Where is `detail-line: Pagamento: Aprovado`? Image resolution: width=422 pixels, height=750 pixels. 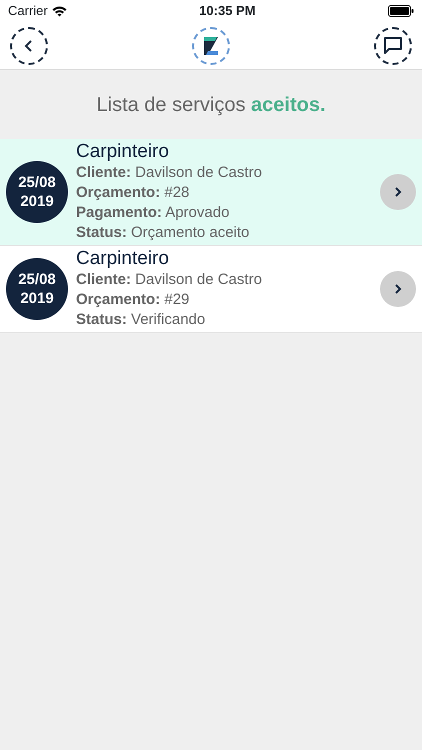
detail-line: Pagamento: Aprovado is located at coordinates (153, 213).